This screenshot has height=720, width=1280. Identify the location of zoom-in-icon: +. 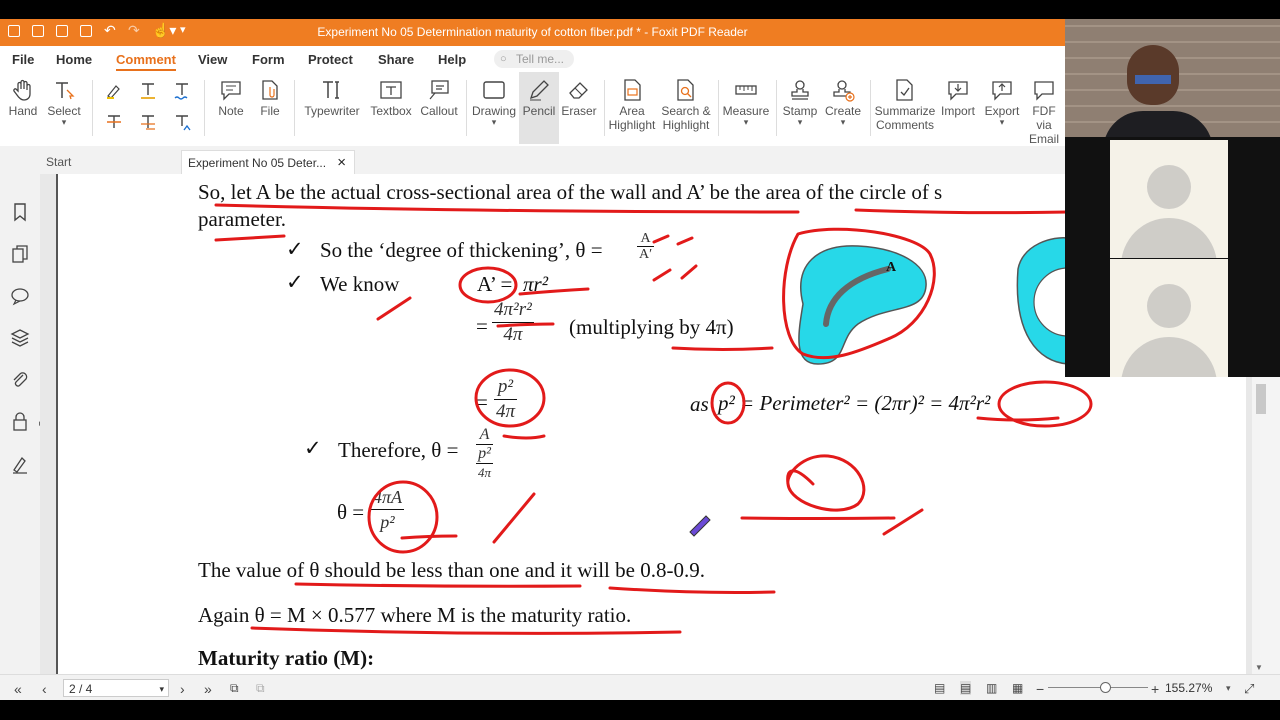
(1155, 689).